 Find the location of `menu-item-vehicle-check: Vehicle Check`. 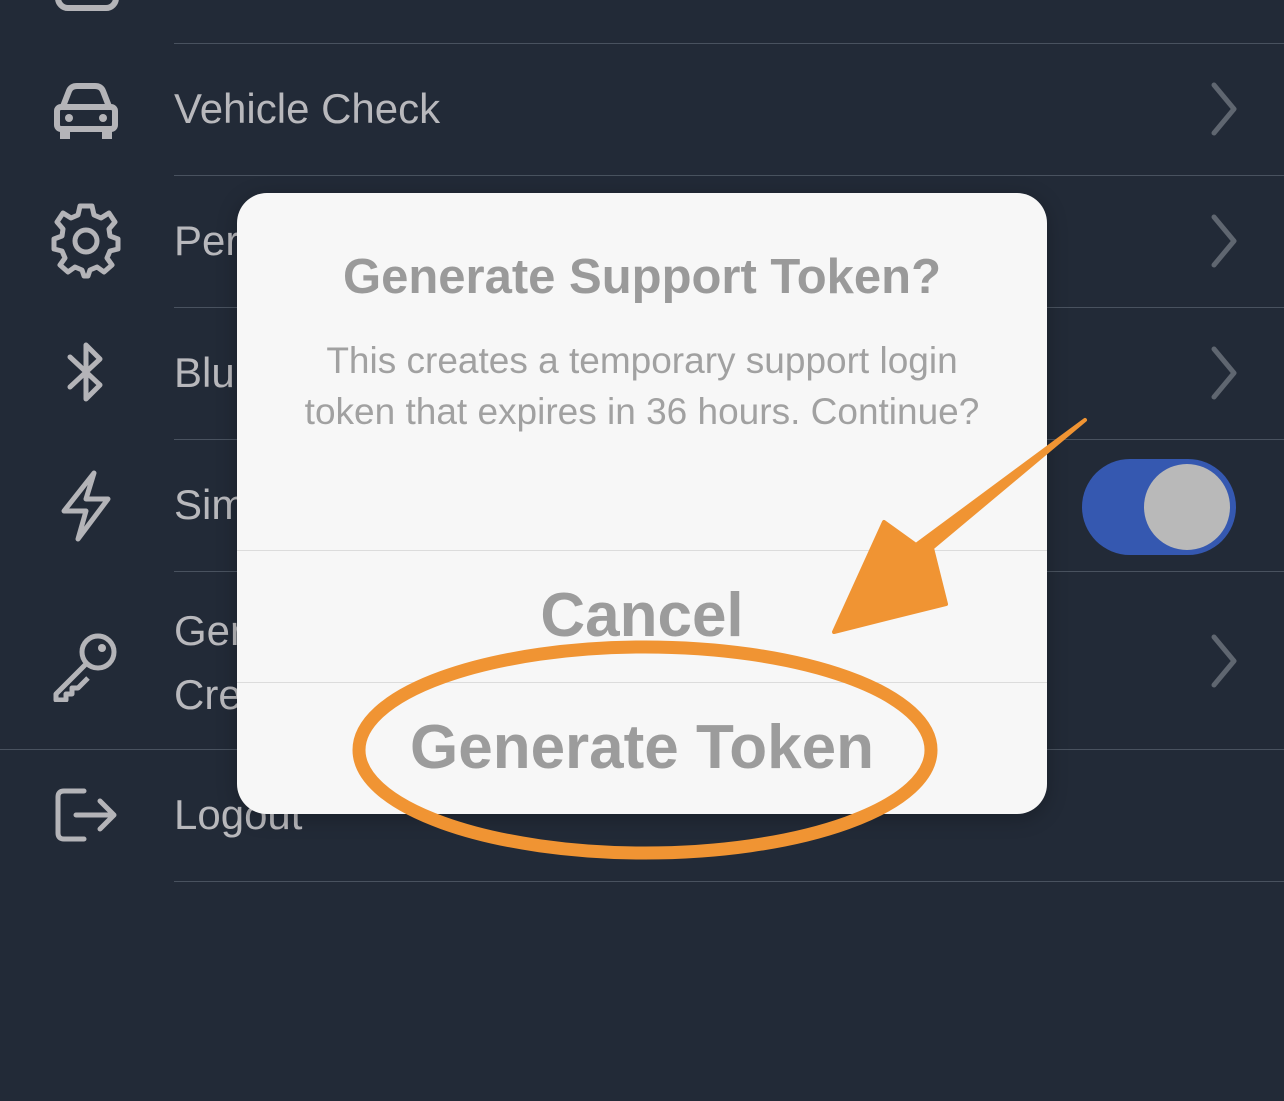

menu-item-vehicle-check: Vehicle Check is located at coordinates (642, 109).